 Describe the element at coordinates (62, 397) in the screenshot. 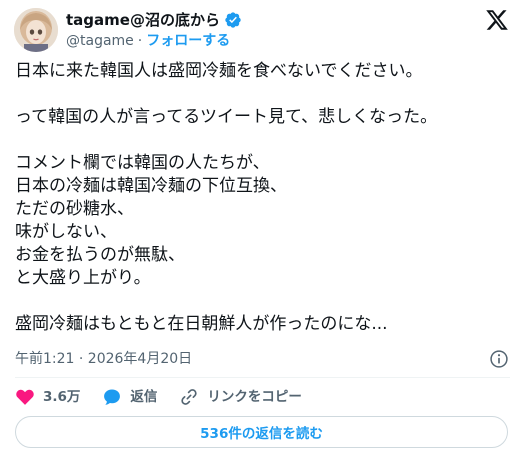

I see `like-count: 3.6万` at that location.